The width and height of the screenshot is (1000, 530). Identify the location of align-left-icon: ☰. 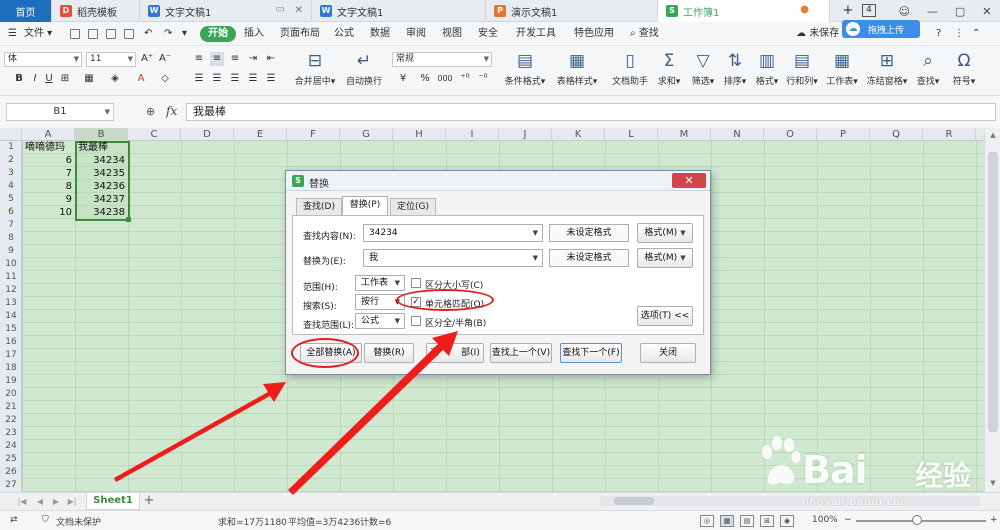
(199, 79).